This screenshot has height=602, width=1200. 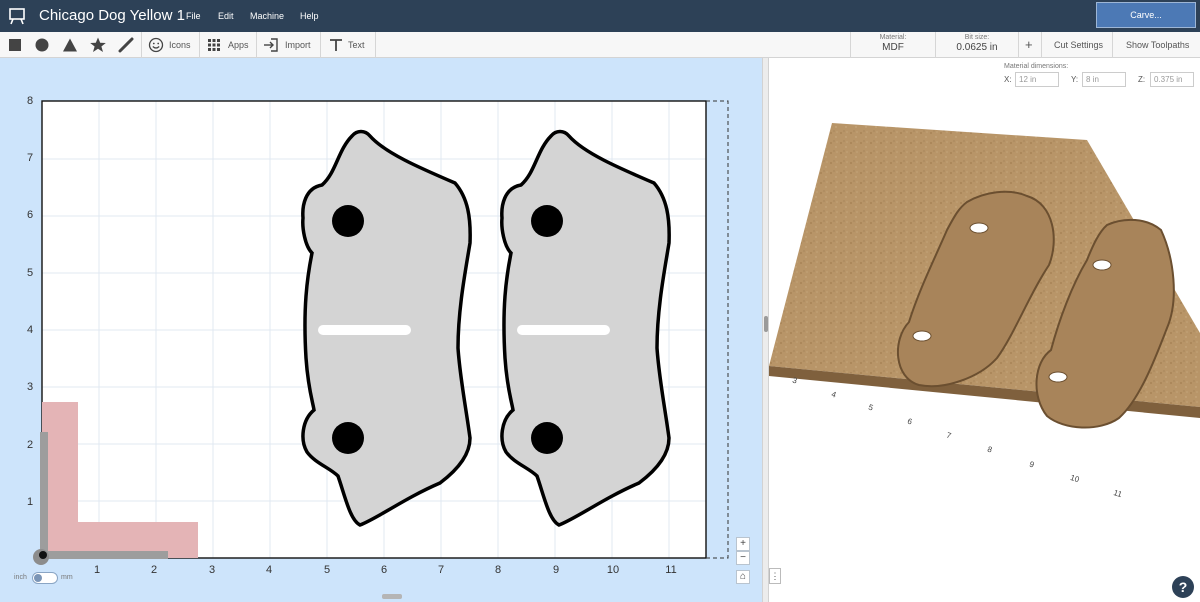 I want to click on app-logo-icon, so click(x=17, y=16).